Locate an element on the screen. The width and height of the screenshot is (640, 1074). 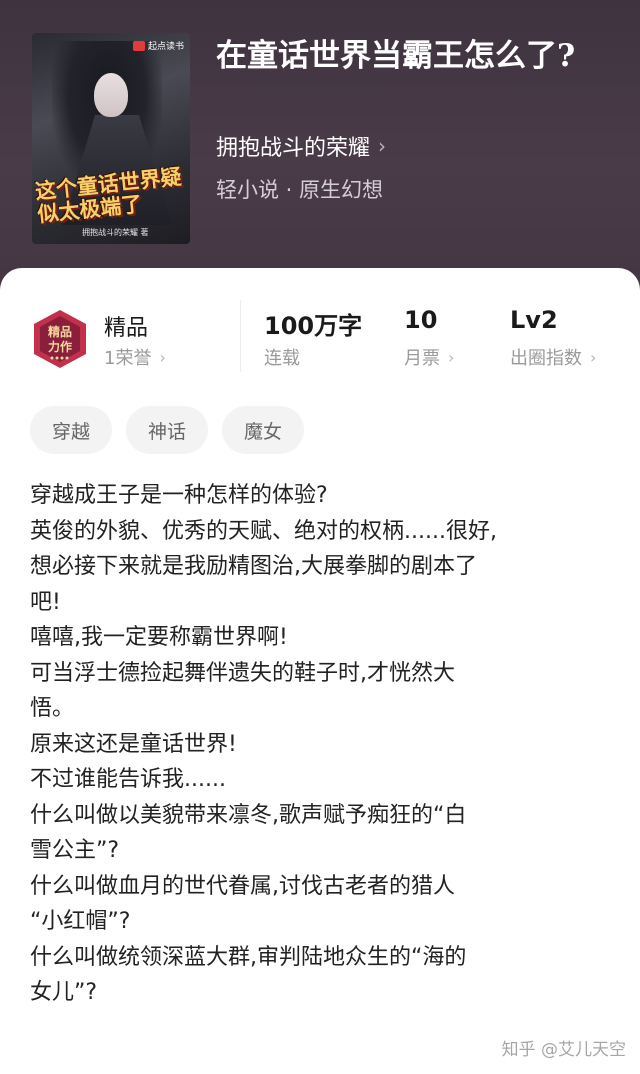
description-line: 什么叫做血月的世代眷属,讨伐古老者的猎人 is located at coordinates (242, 886).